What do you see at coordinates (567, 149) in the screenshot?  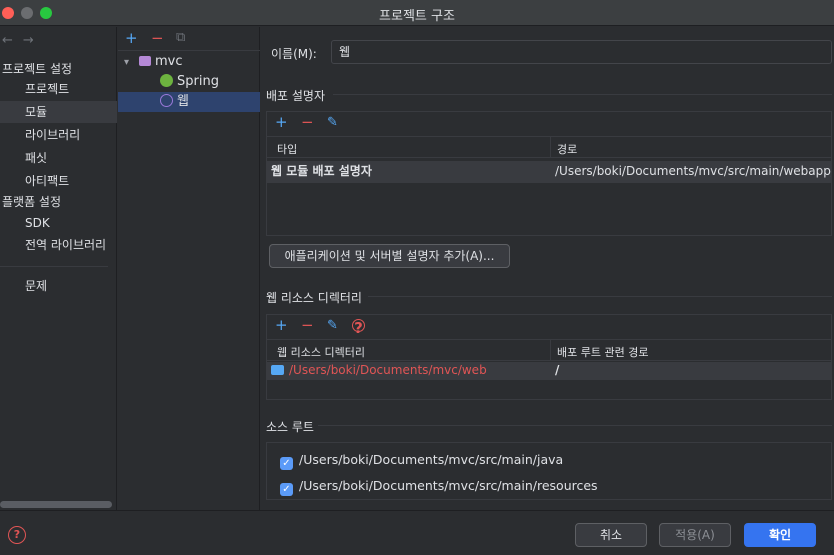 I see `column-header-path: 경로` at bounding box center [567, 149].